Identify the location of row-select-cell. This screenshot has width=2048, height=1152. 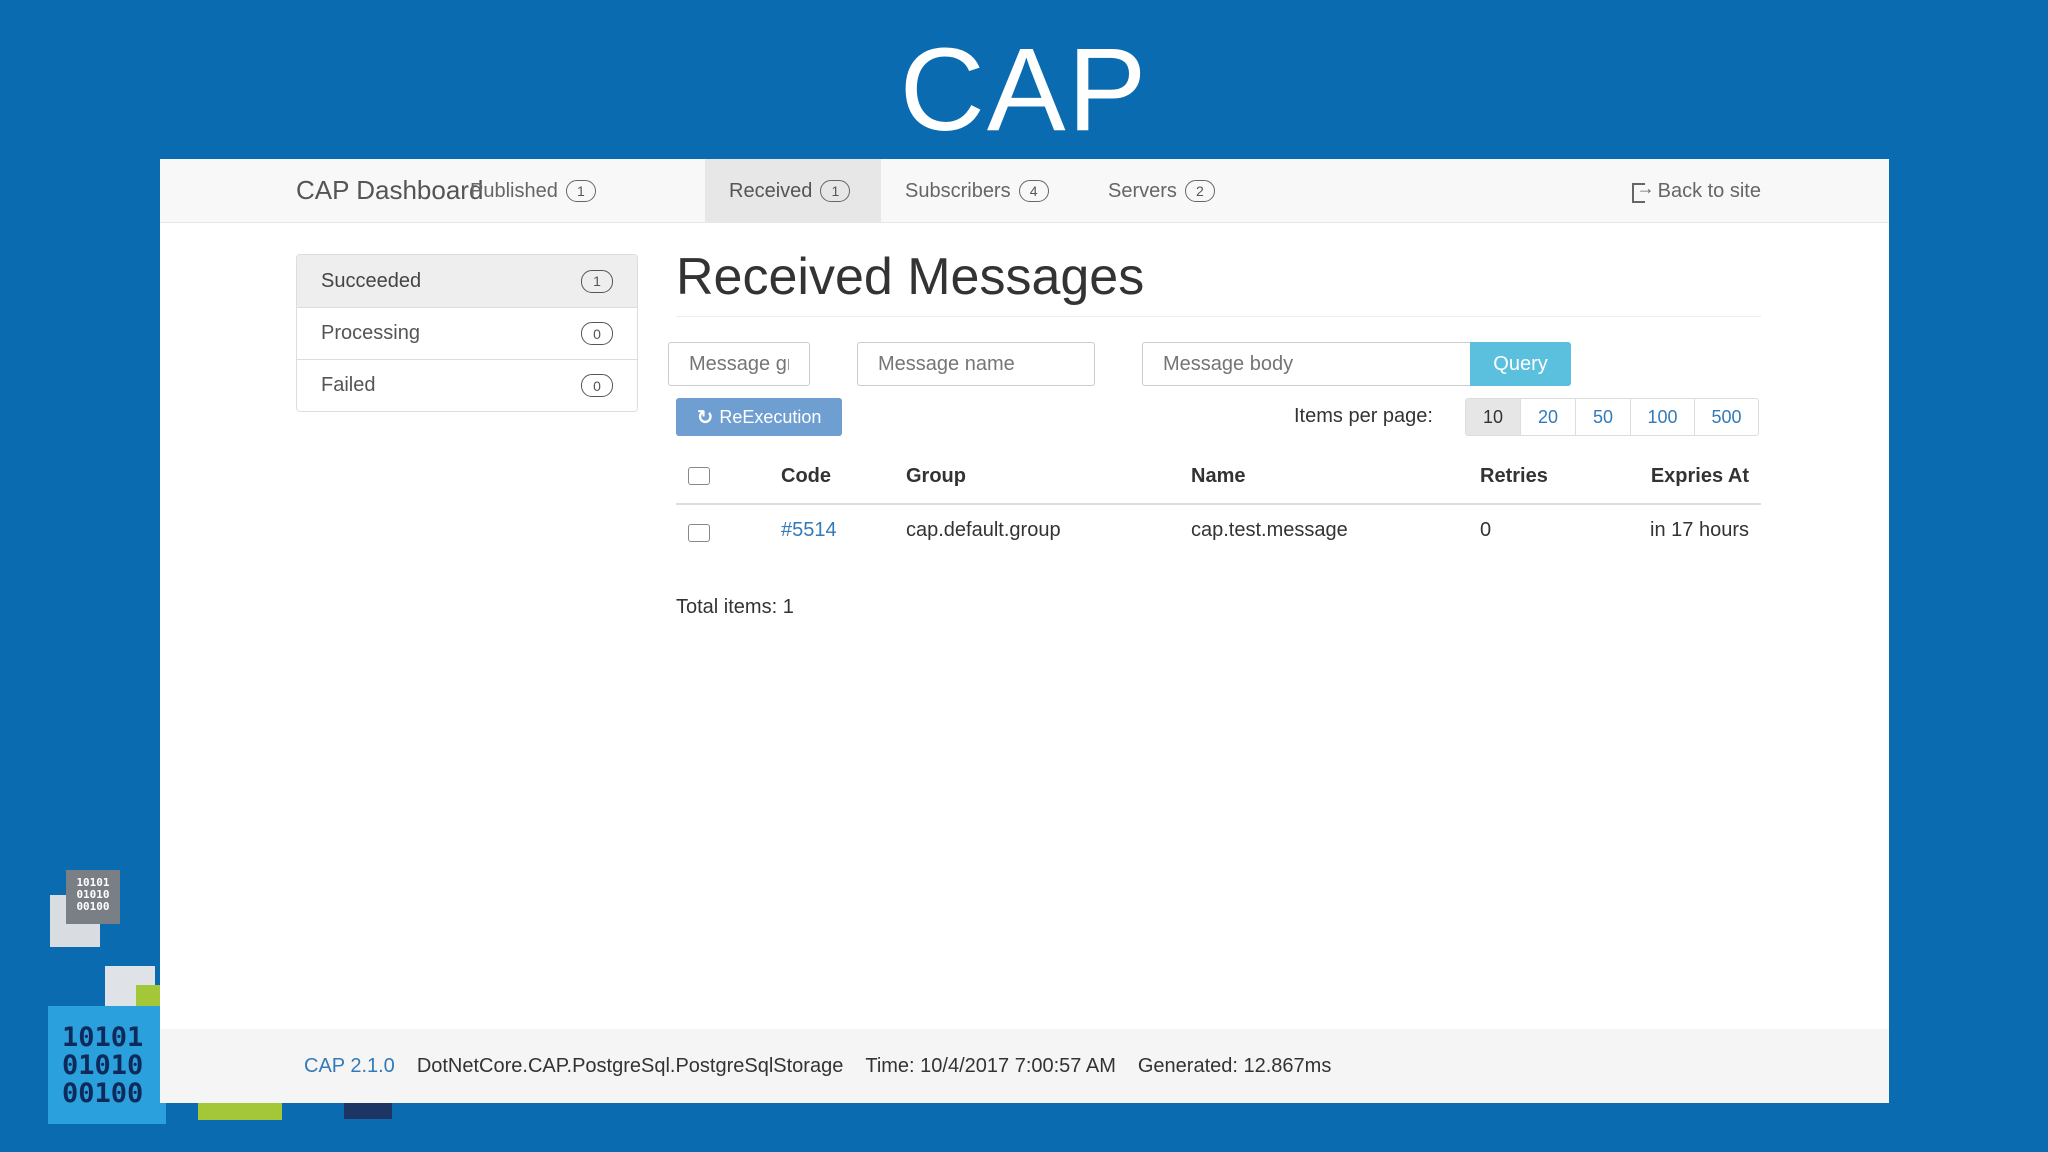
(699, 530).